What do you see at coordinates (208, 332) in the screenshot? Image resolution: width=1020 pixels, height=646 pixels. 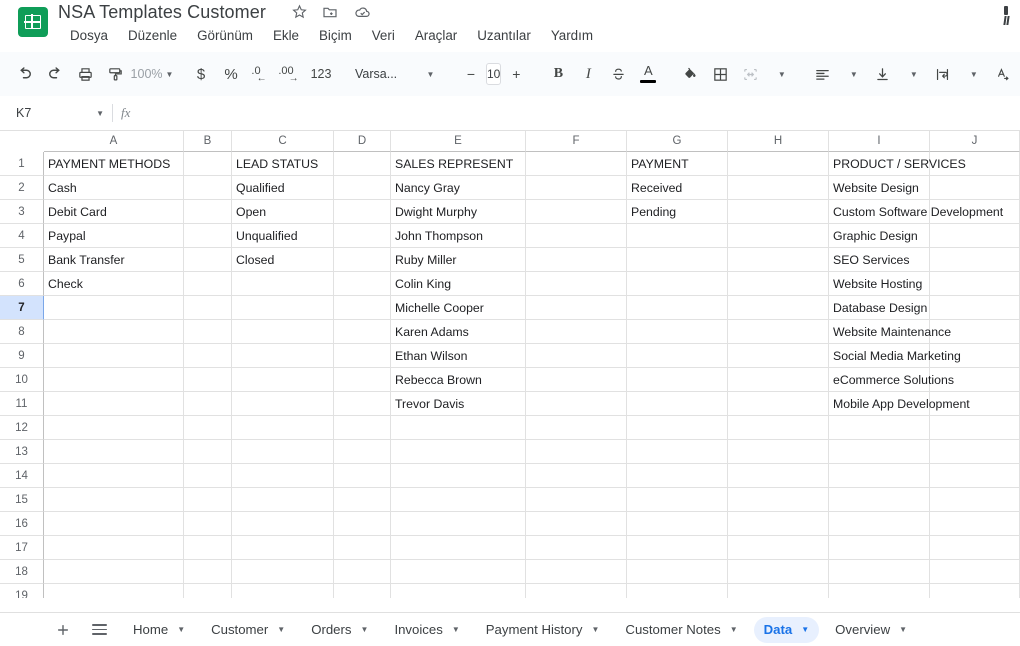 I see `cell-B8` at bounding box center [208, 332].